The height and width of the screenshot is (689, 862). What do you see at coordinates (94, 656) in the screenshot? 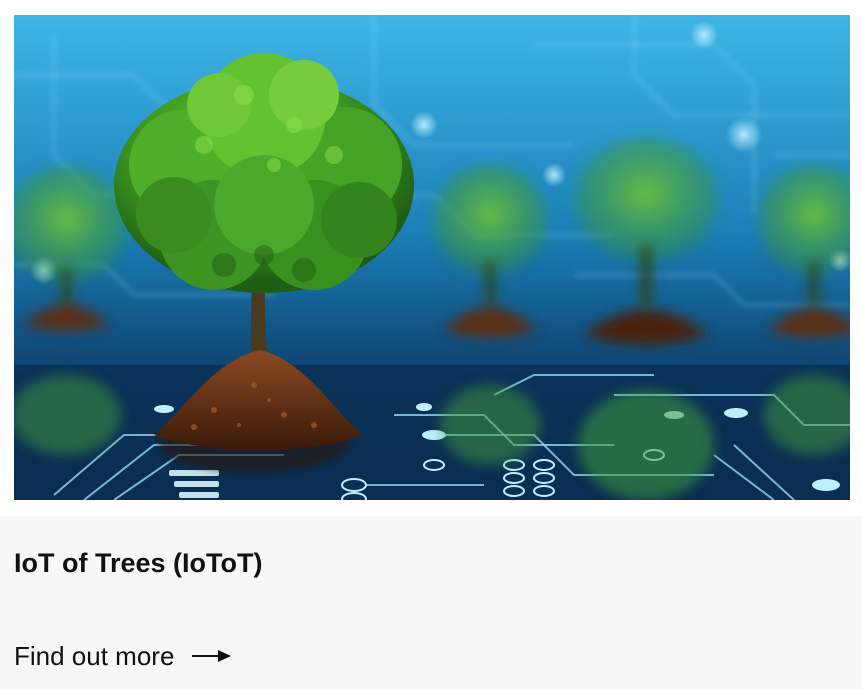
I see `find-out-more-label: Find out more` at bounding box center [94, 656].